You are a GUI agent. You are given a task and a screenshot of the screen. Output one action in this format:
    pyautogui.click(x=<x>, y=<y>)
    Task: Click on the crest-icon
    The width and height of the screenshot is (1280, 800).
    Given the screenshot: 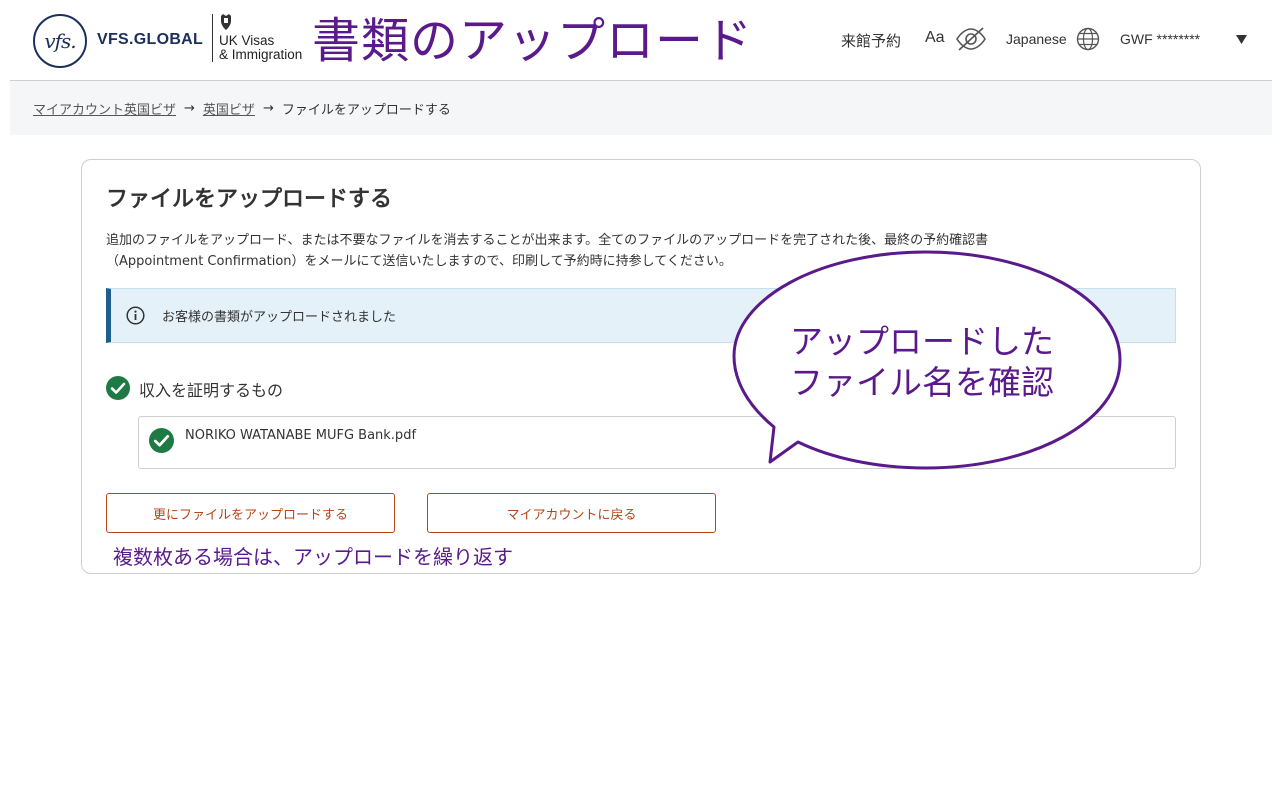 What is the action you would take?
    pyautogui.click(x=226, y=22)
    